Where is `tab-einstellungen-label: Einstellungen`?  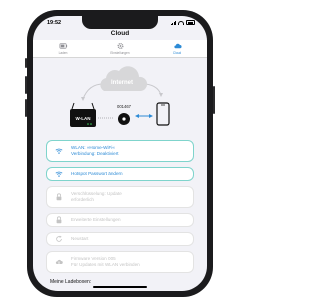 tab-einstellungen-label: Einstellungen is located at coordinates (120, 53).